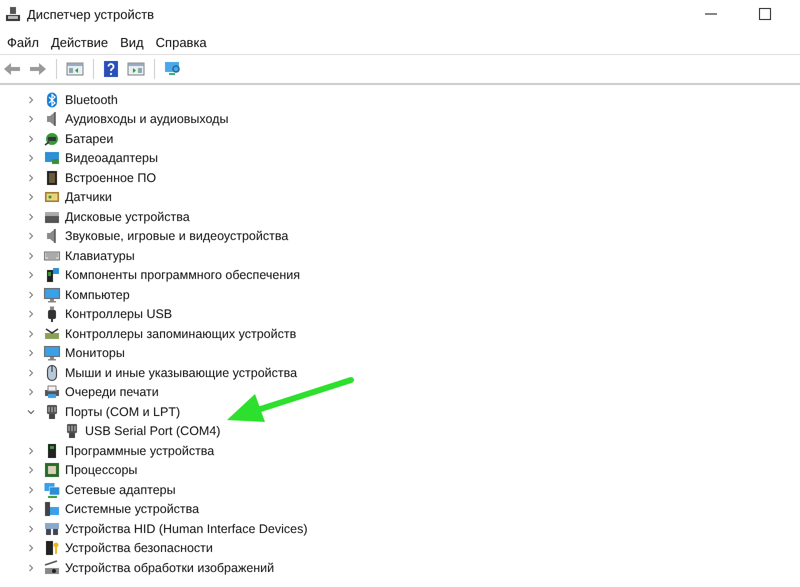 This screenshot has width=800, height=587. Describe the element at coordinates (132, 42) in the screenshot. I see `menu-item: Вид` at that location.